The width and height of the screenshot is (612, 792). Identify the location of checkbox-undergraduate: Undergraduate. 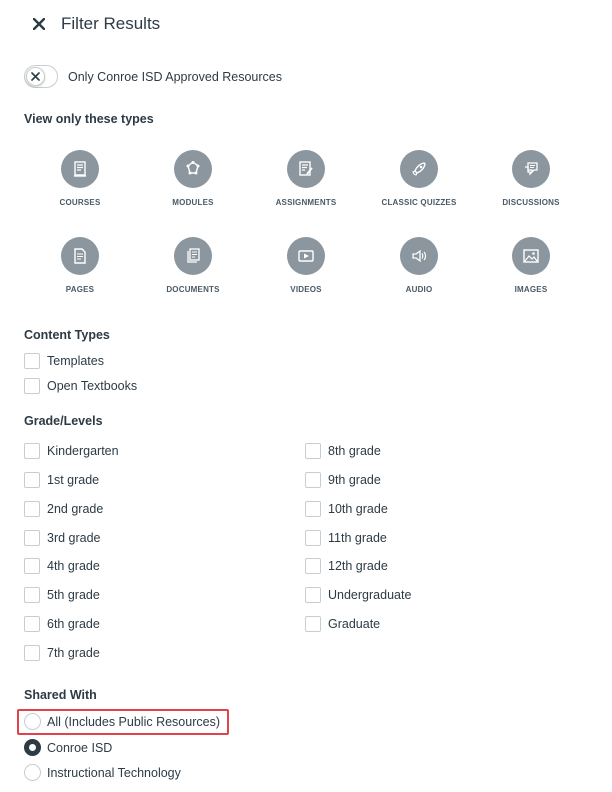
(358, 595).